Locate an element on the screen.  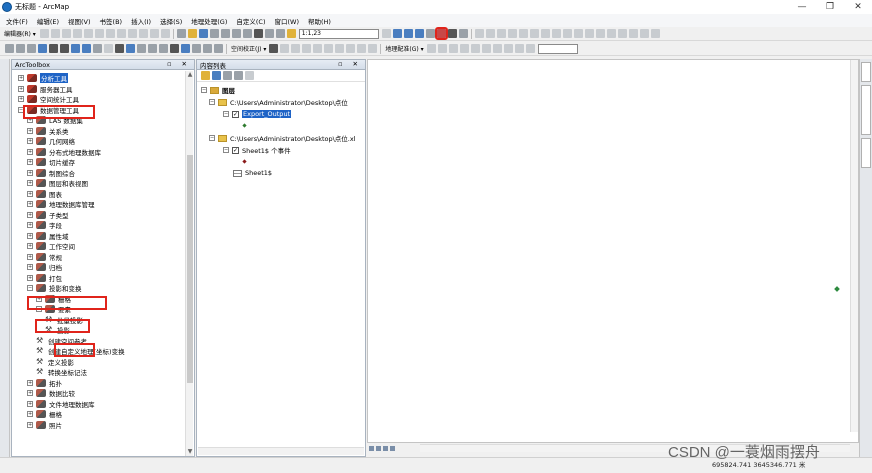
toolbox-tree-item: + 图层和表视图 is located at coordinates (57, 183).